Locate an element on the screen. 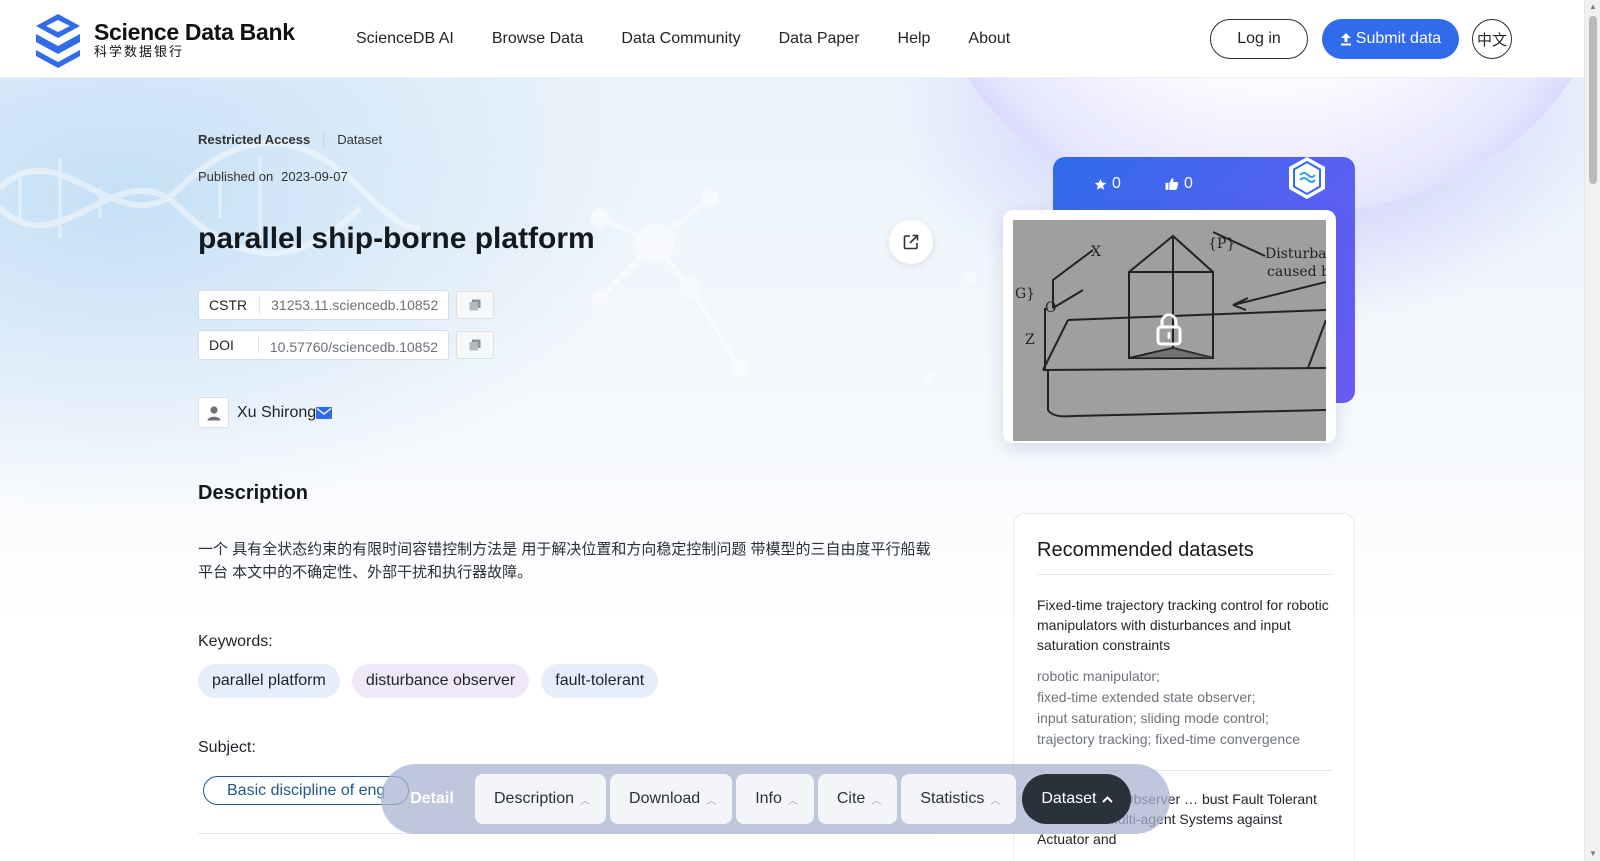 The image size is (1600, 861). svg-text: X is located at coordinates (1096, 252).